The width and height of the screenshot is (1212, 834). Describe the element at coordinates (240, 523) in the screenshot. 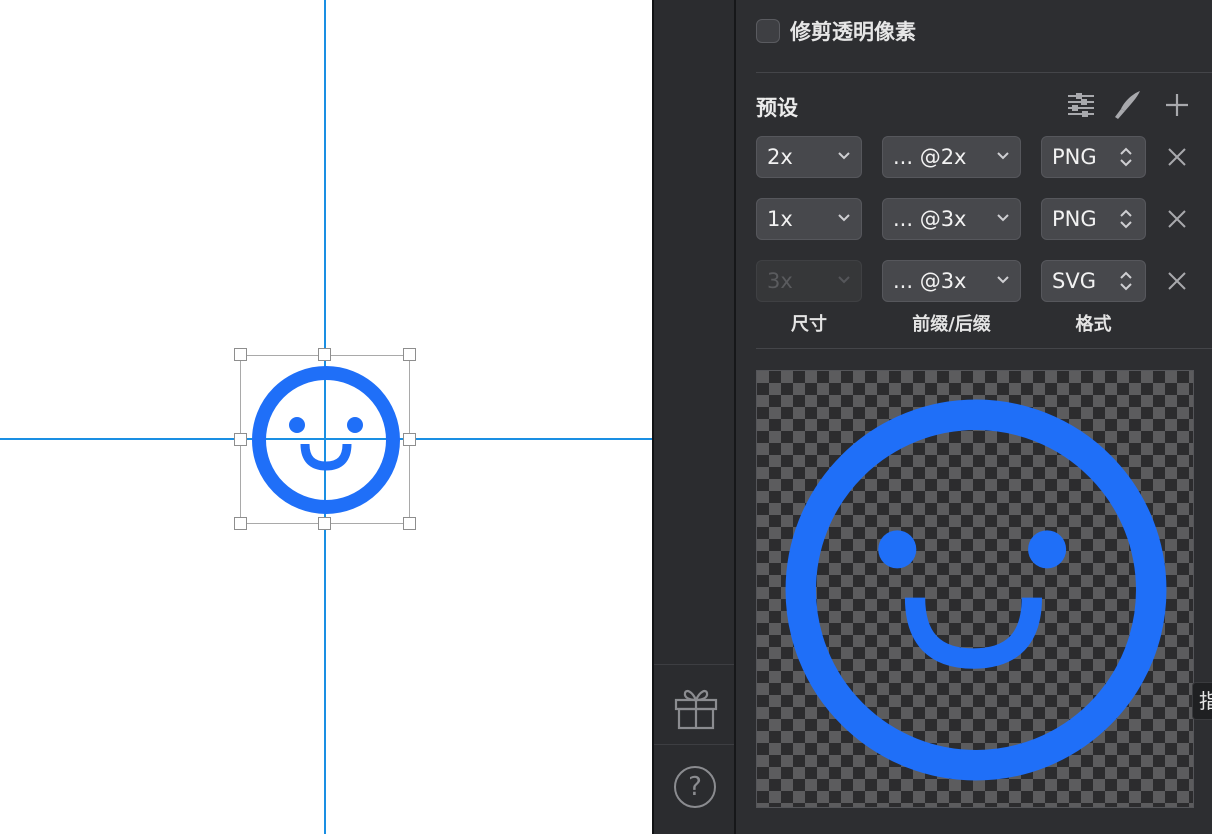

I see `resize-handle-bottom-left` at that location.